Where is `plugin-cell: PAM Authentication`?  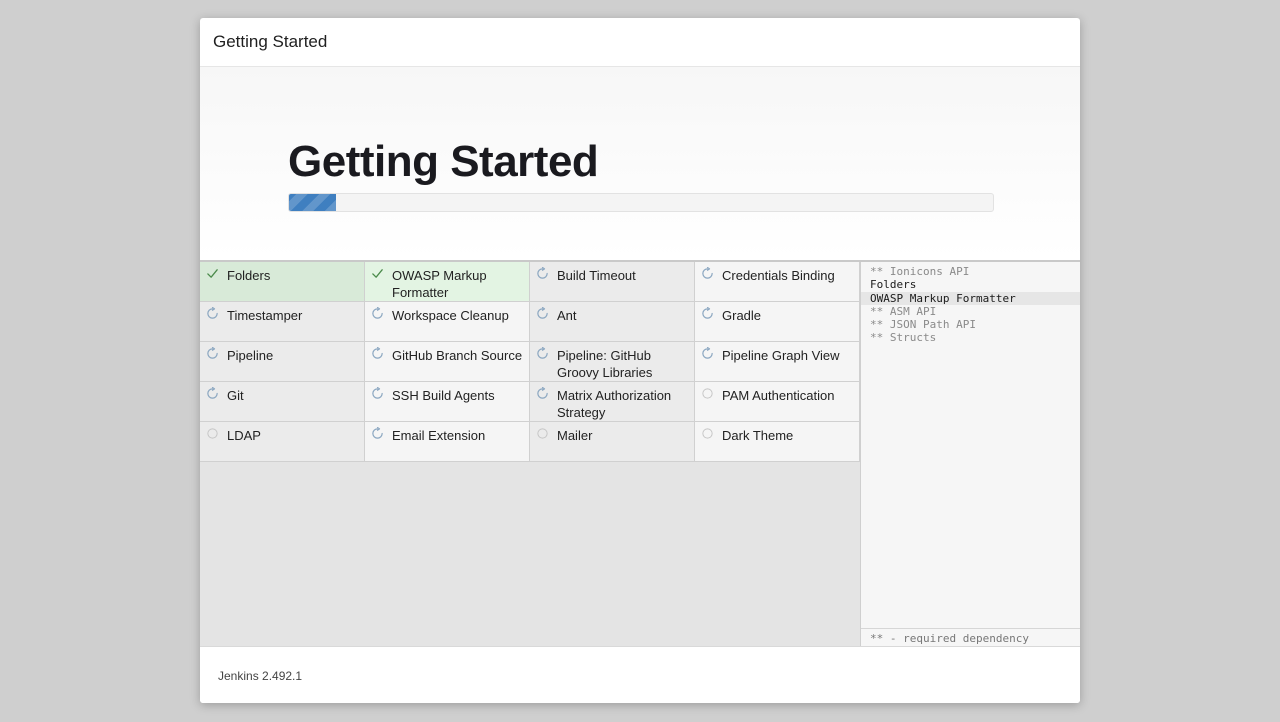
plugin-cell: PAM Authentication is located at coordinates (777, 402).